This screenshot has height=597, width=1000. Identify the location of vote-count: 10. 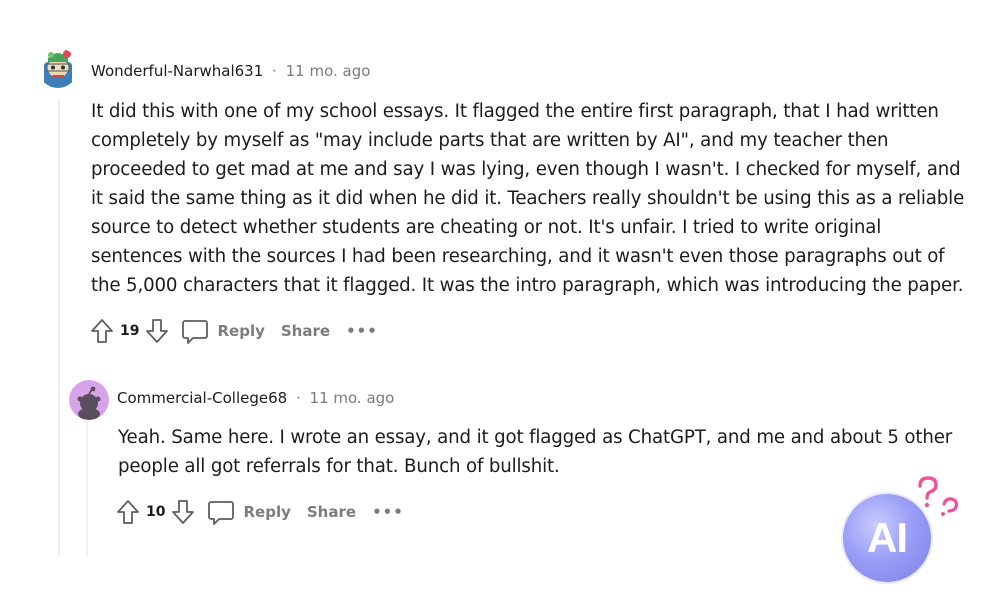
(156, 512).